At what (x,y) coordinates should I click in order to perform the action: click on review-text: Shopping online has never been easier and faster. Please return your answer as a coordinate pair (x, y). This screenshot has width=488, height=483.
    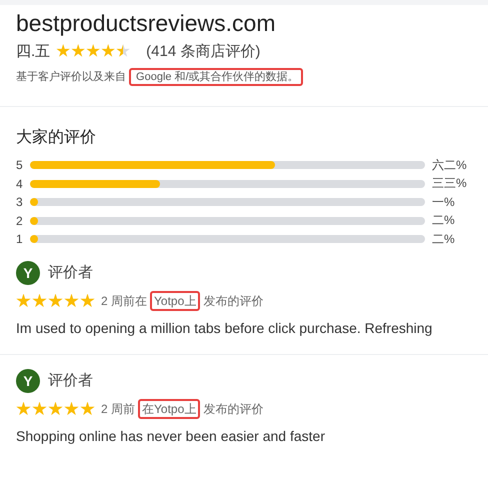
    Looking at the image, I should click on (171, 436).